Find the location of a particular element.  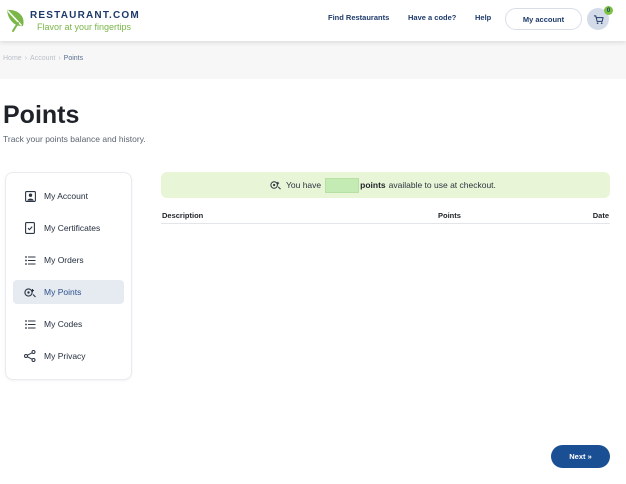

brand-tagline: Flavor at your fingertips is located at coordinates (84, 27).